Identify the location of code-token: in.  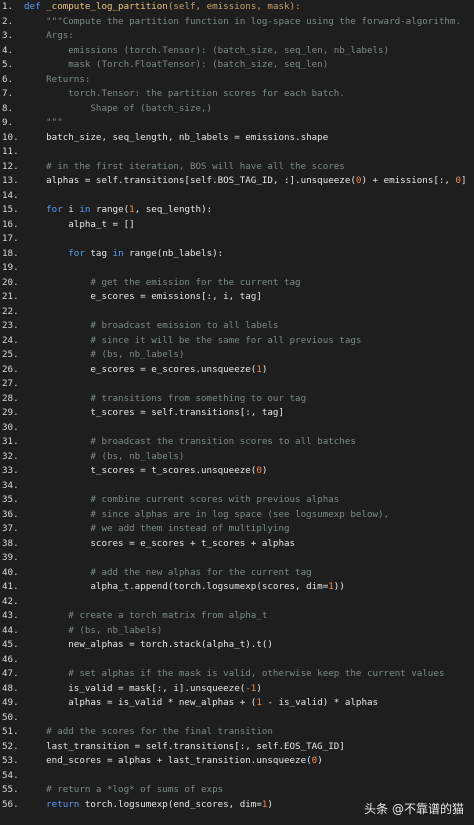
(121, 253).